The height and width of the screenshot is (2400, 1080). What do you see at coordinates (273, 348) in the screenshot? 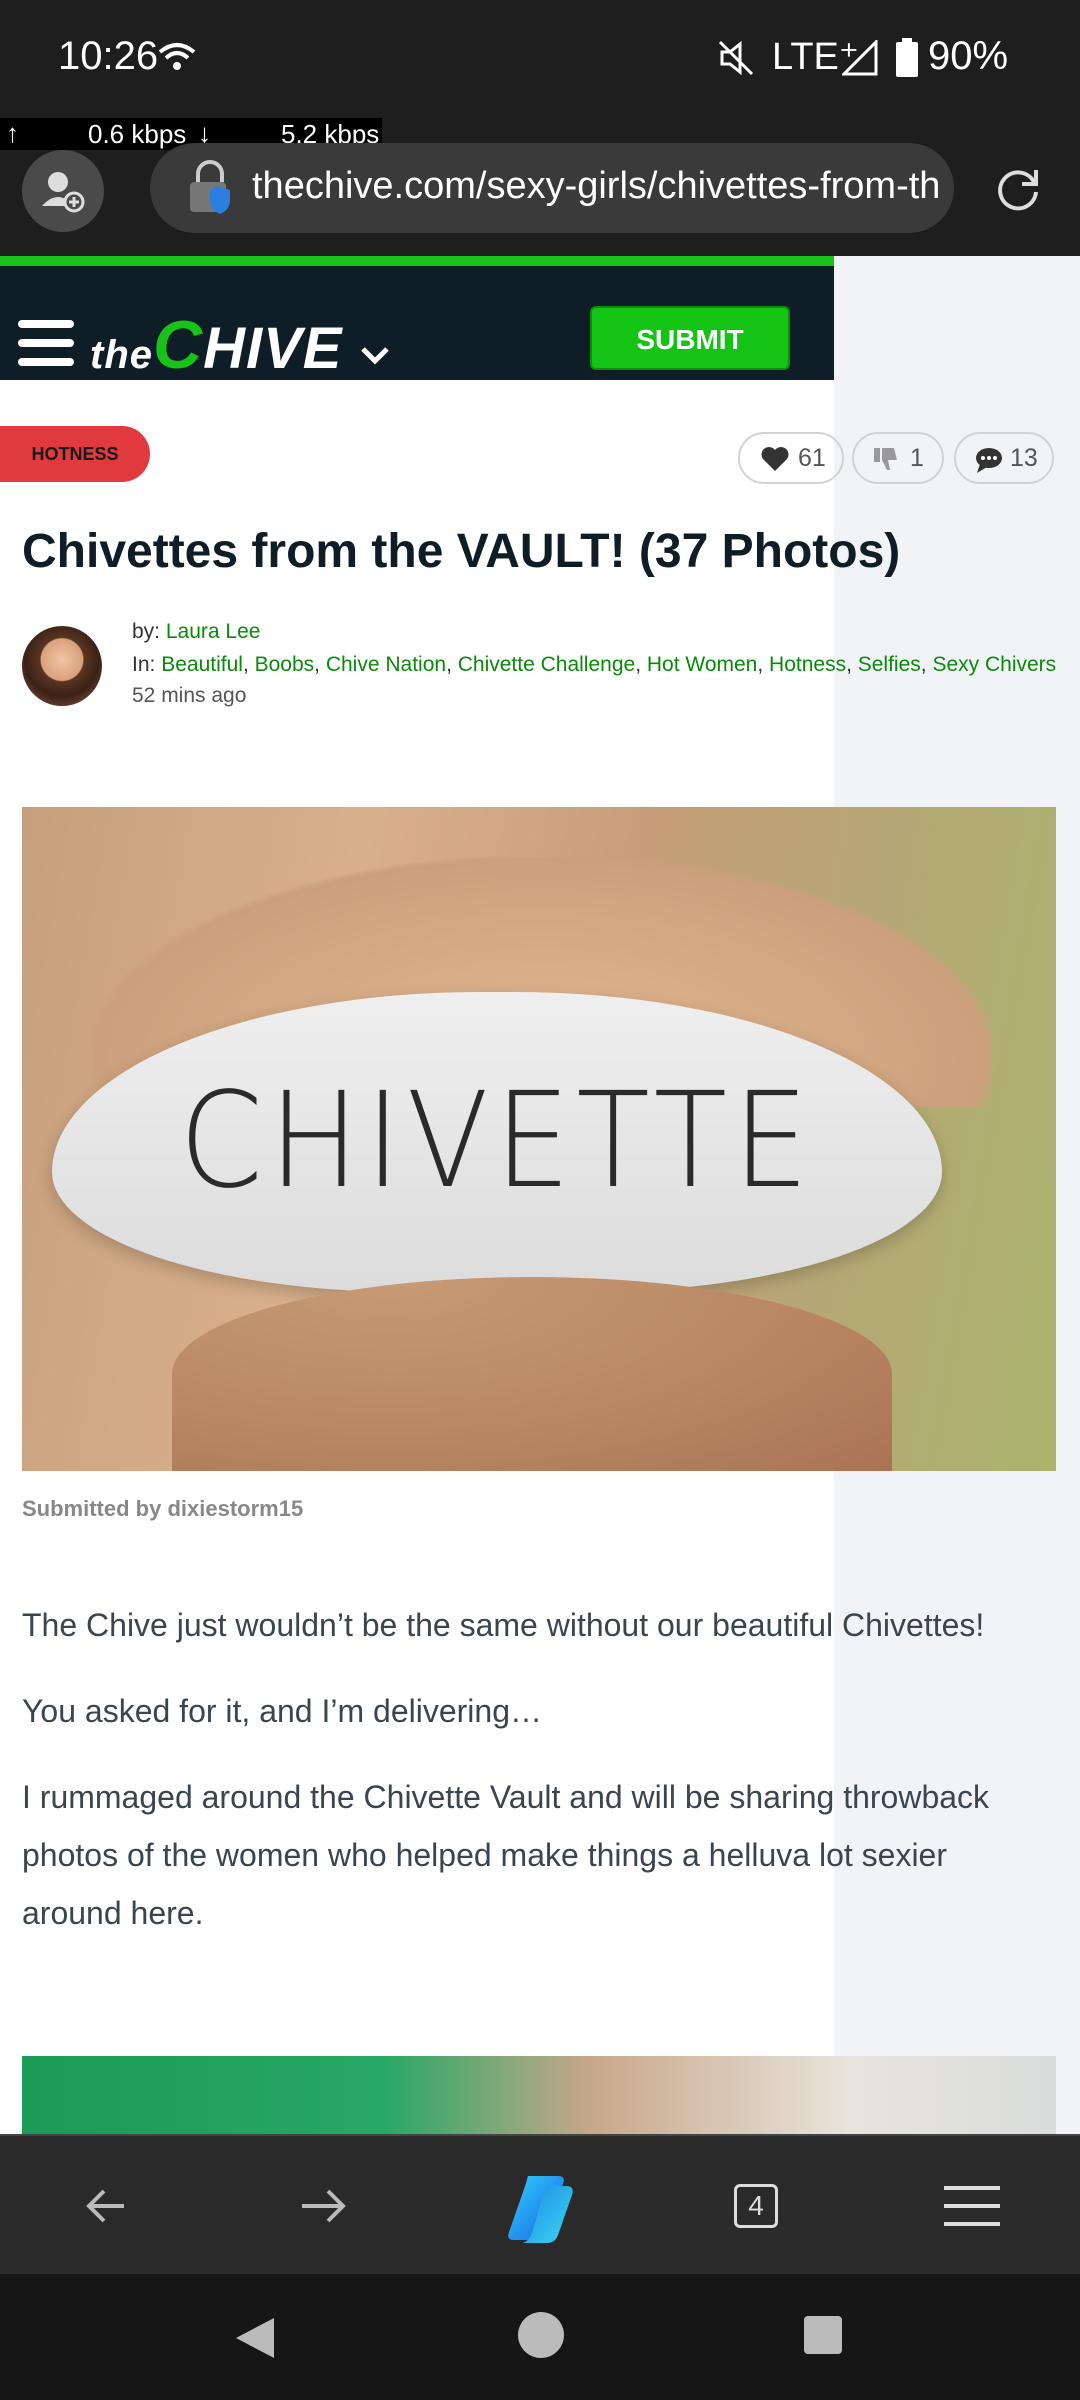
I see `logo-hive: HIVE` at bounding box center [273, 348].